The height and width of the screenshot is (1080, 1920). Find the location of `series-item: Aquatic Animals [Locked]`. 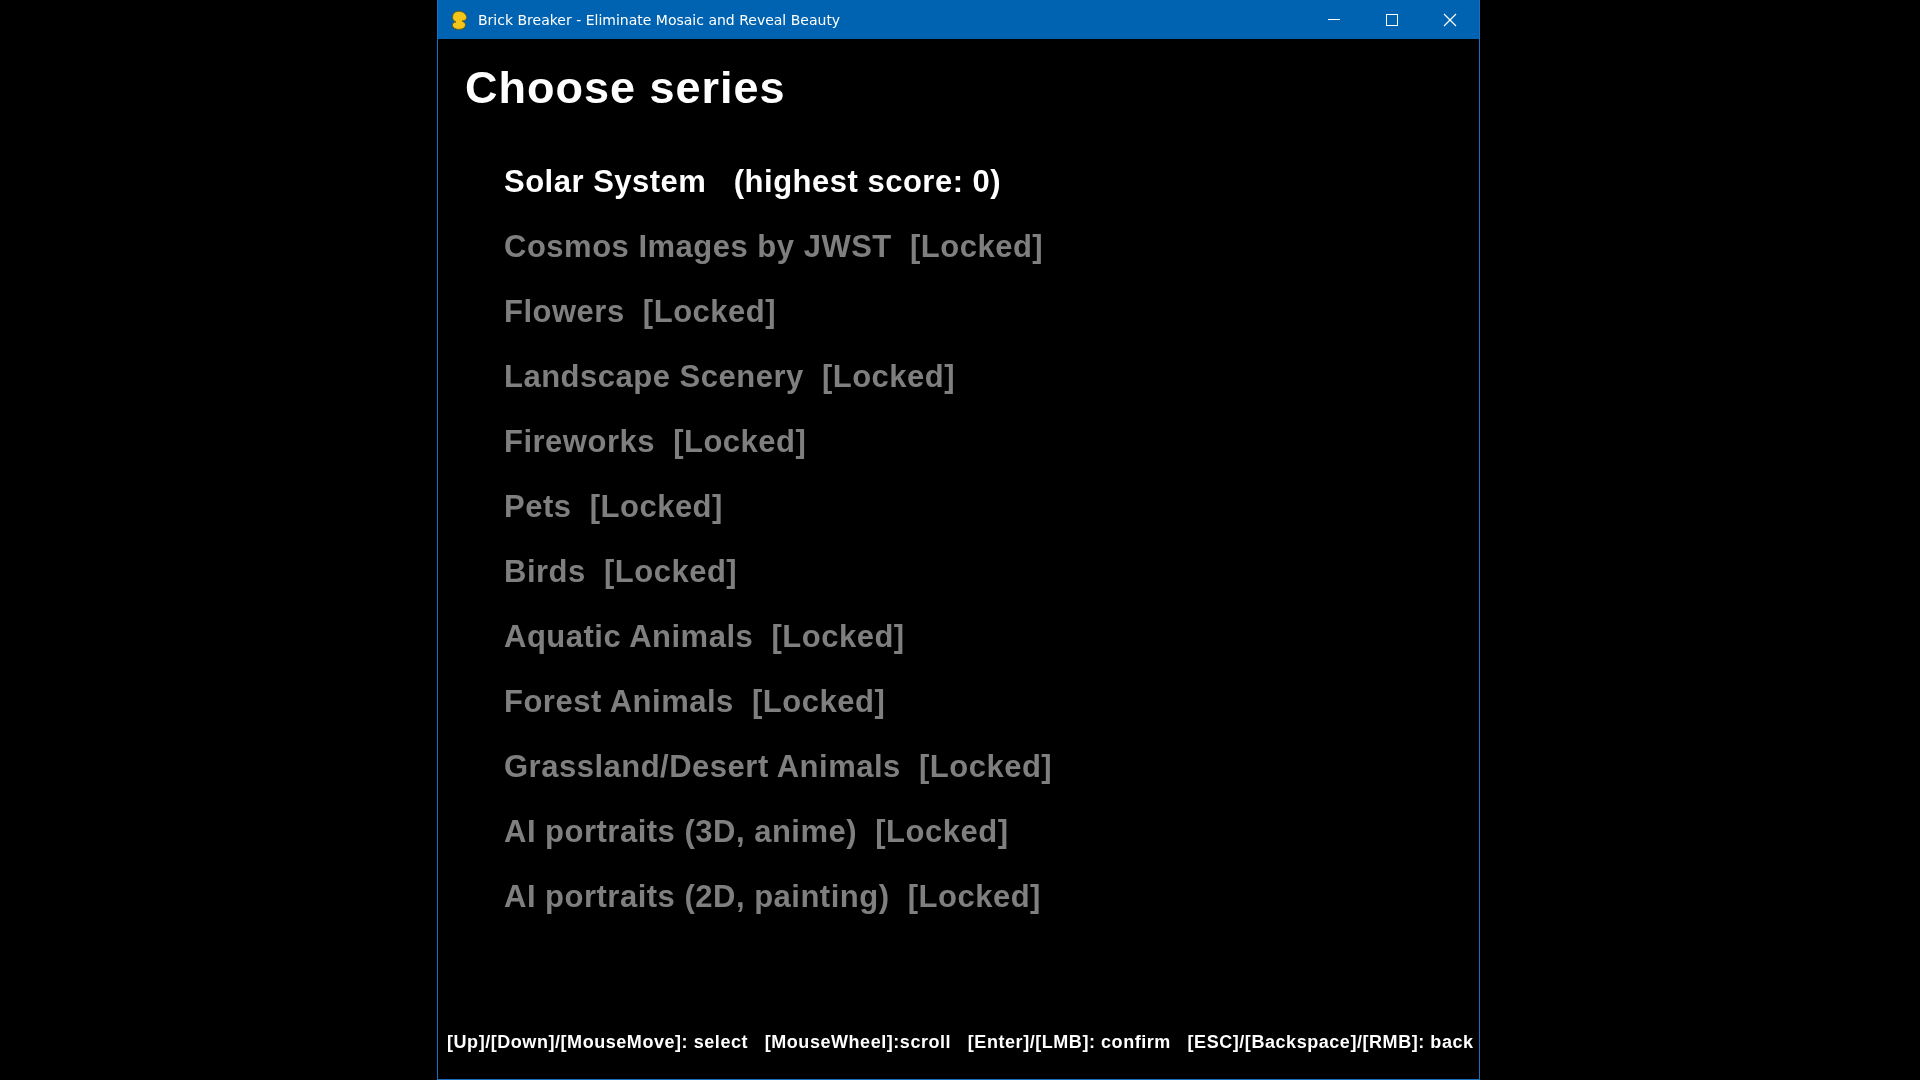

series-item: Aquatic Animals [Locked] is located at coordinates (704, 636).